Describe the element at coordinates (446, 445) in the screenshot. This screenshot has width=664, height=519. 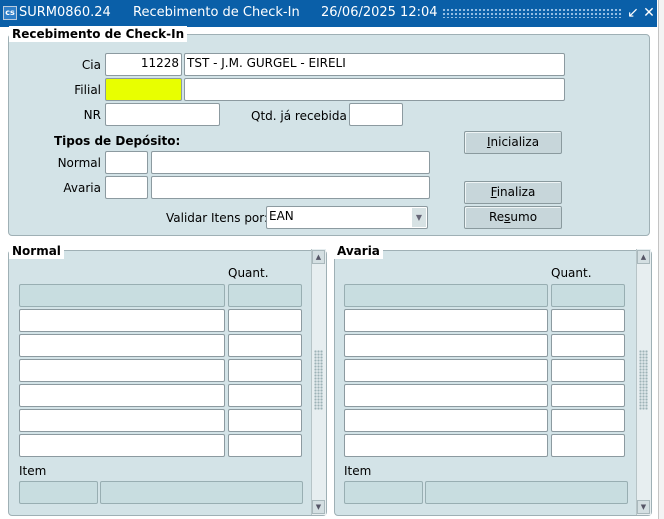
I see `avaria-row-7-item` at that location.